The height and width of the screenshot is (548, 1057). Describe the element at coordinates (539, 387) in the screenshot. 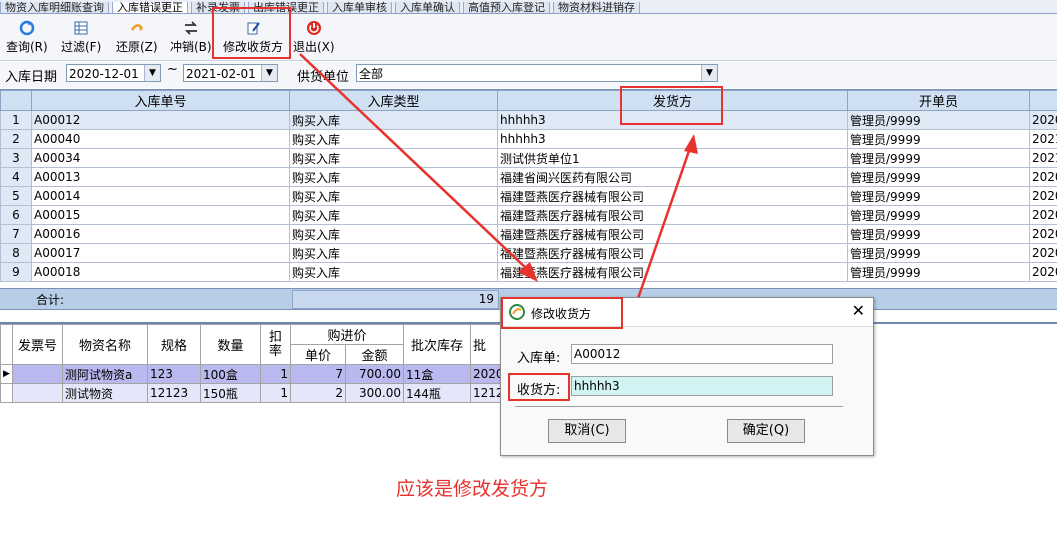

I see `highlight-receiver-label-box` at that location.